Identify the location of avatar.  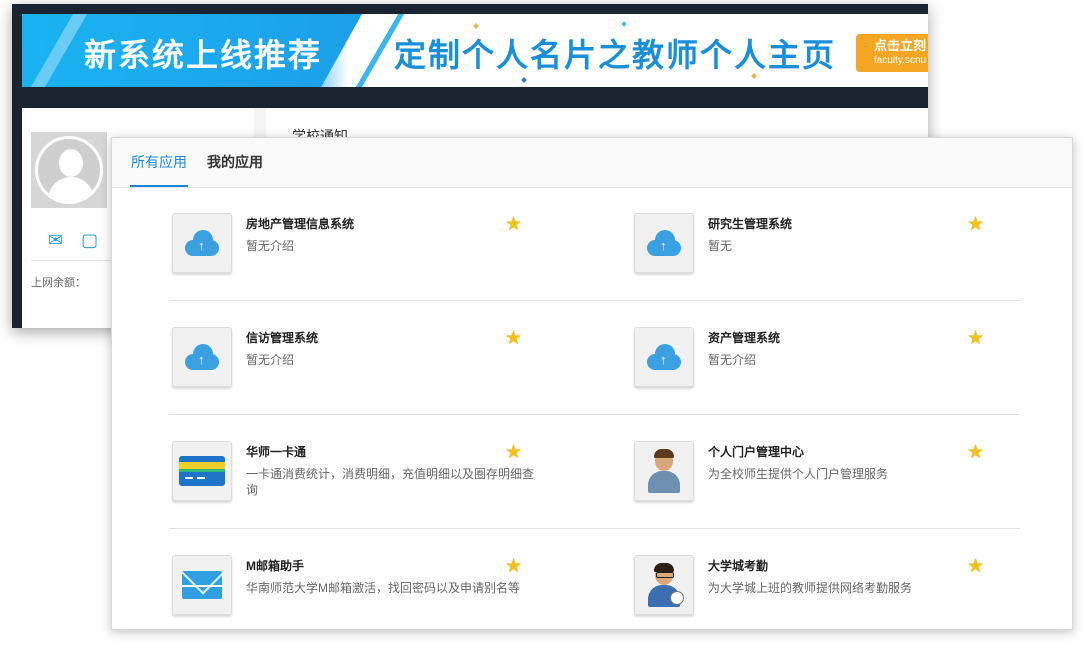
(69, 170).